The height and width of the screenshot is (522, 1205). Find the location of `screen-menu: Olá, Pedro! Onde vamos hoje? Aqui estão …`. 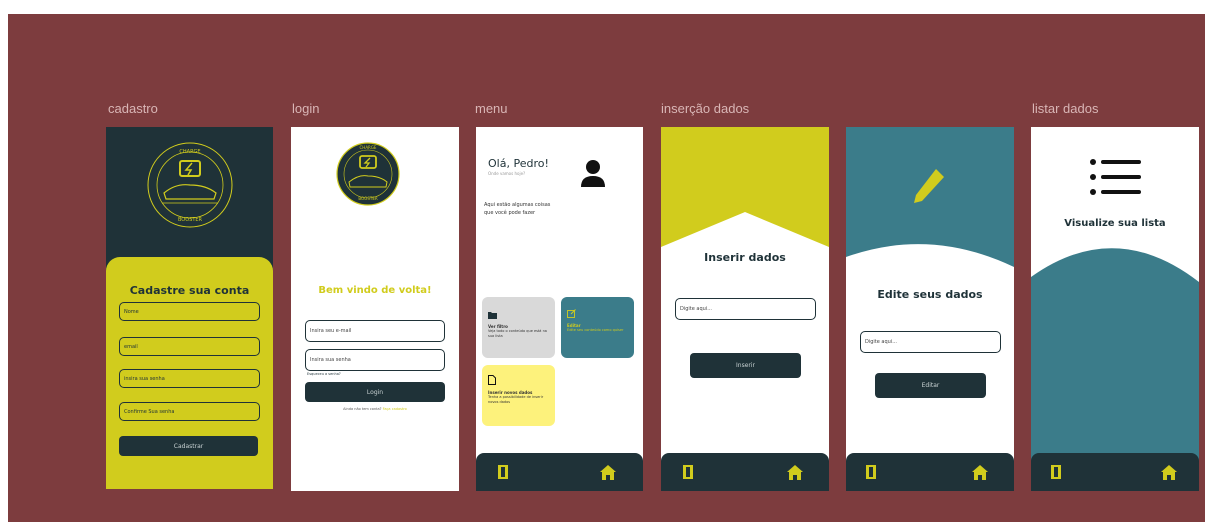

screen-menu: Olá, Pedro! Onde vamos hoje? Aqui estão … is located at coordinates (559, 309).